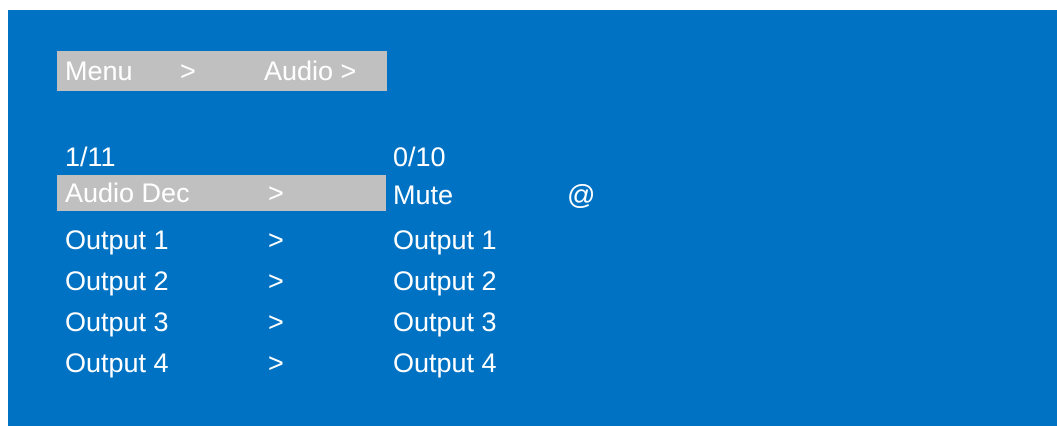 The height and width of the screenshot is (426, 1057). I want to click on menu-item-label: Output 1, so click(117, 240).